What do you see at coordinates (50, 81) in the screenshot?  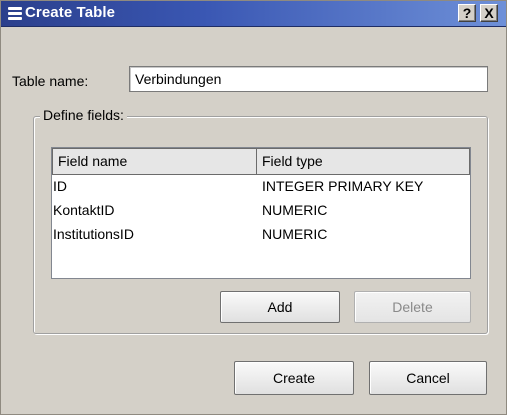 I see `table-name-label: Table name:` at bounding box center [50, 81].